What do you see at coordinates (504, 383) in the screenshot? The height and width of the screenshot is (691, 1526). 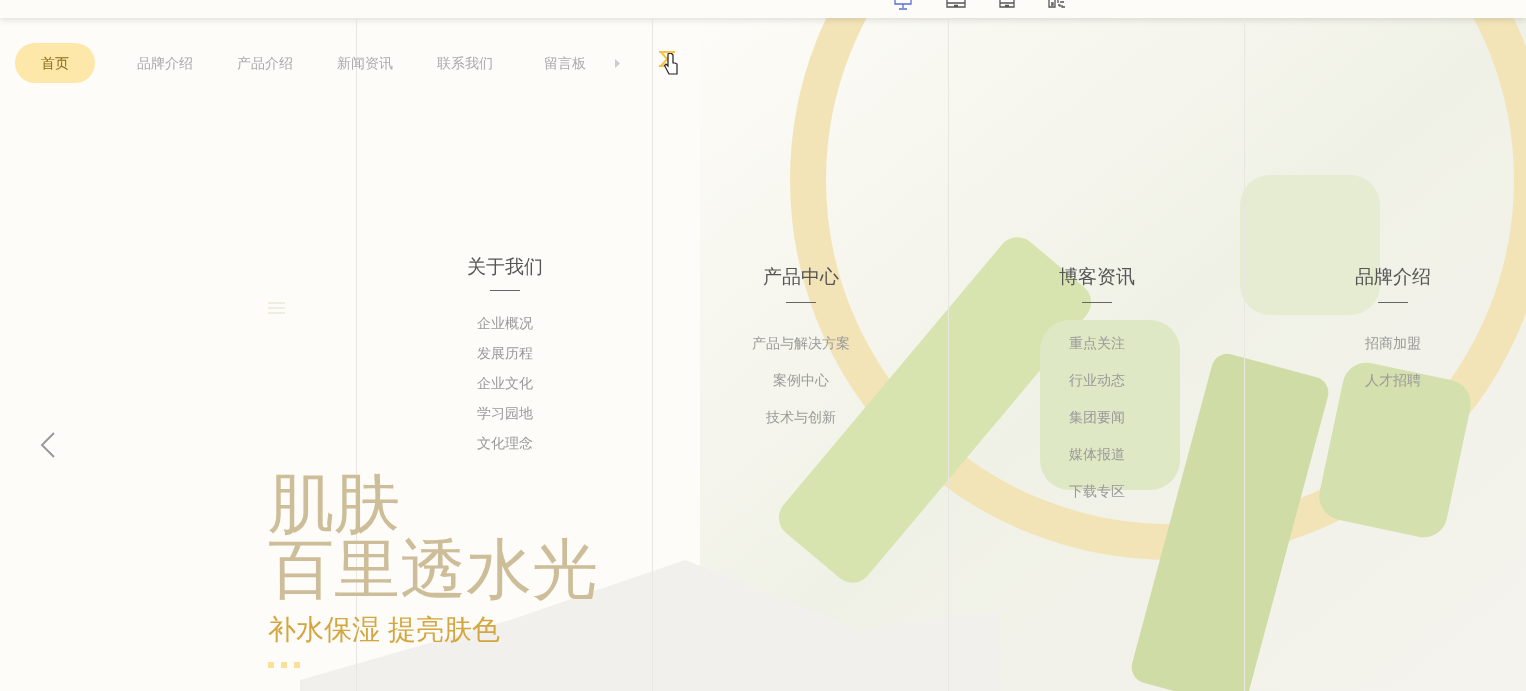 I see `menu-link: 企业文化` at bounding box center [504, 383].